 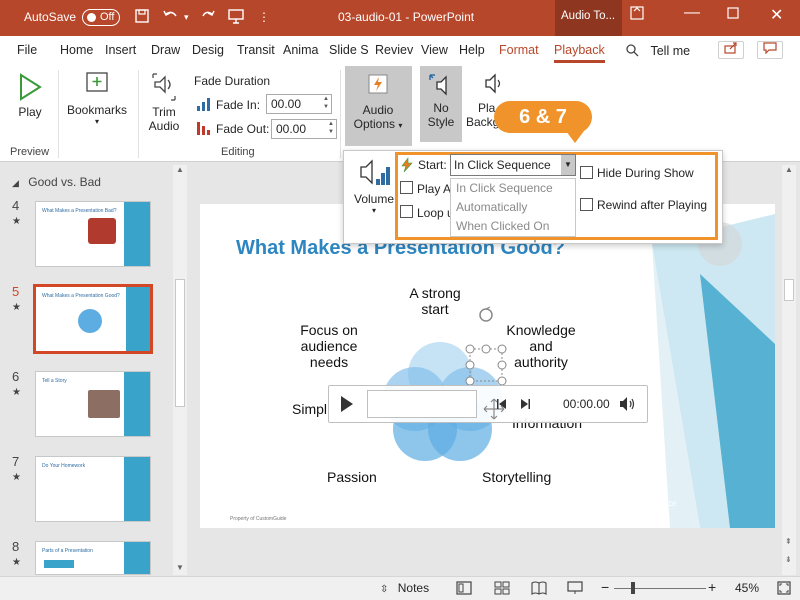 I want to click on close-icon: ✕, so click(x=776, y=15).